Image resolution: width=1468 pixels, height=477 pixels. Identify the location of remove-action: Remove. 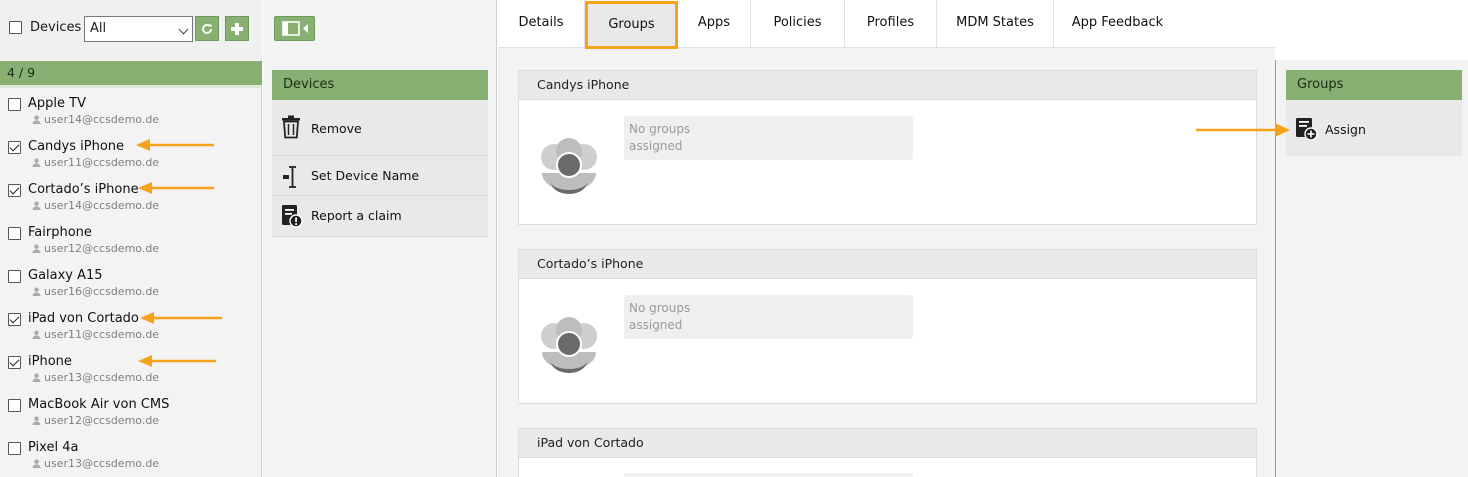
(380, 128).